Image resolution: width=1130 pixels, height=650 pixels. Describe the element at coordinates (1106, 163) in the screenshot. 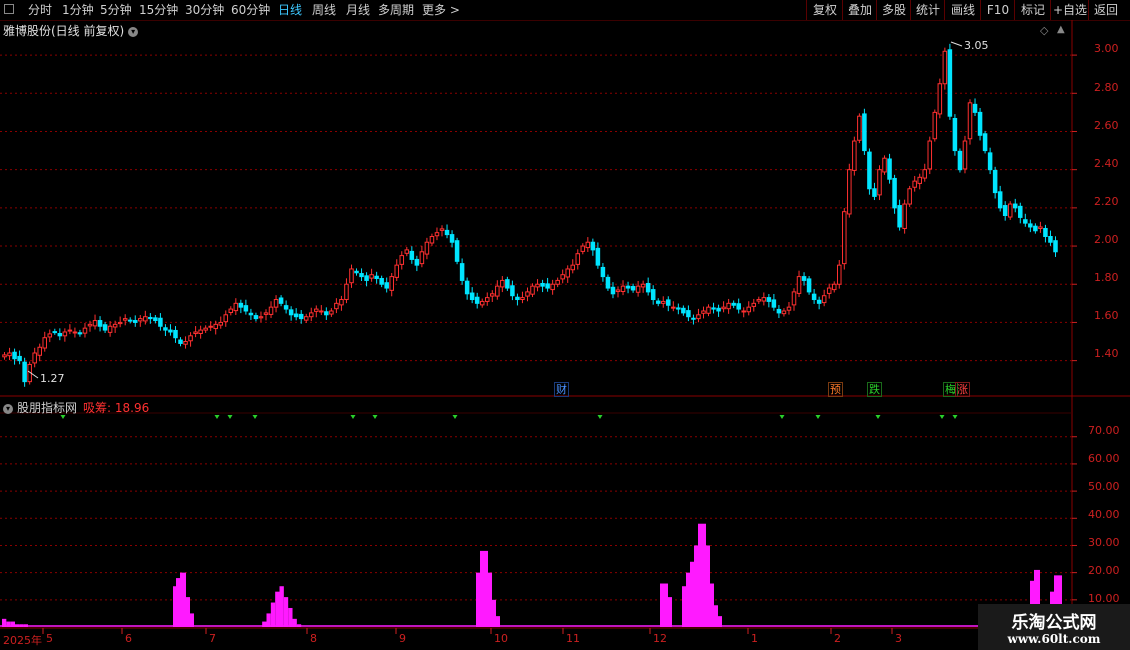

I see `price-tick: 2.40` at that location.